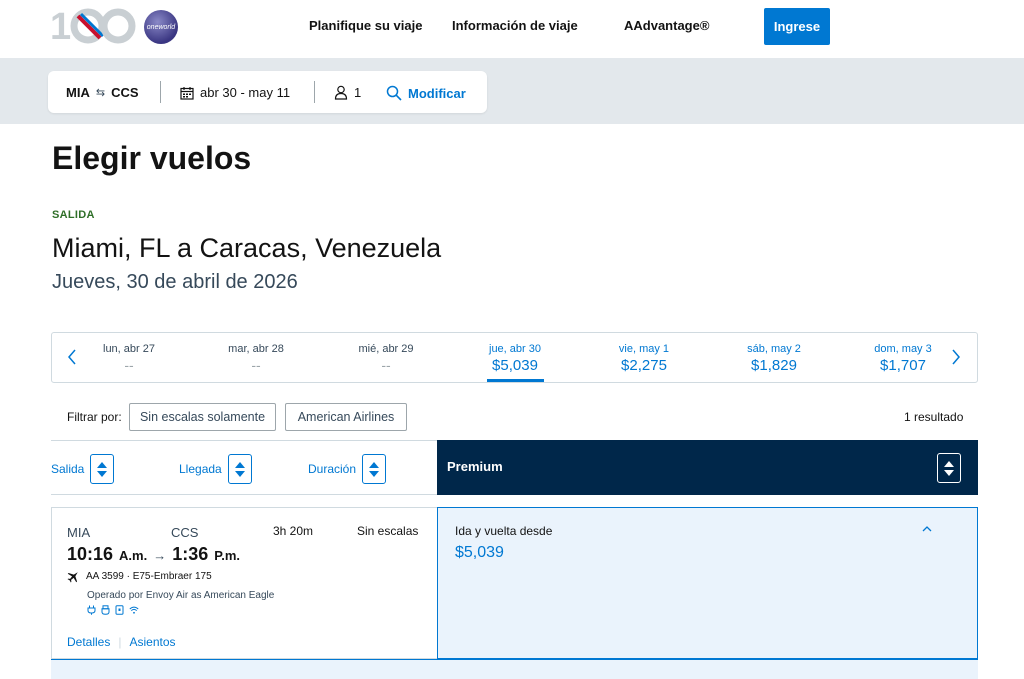 The width and height of the screenshot is (1024, 679). Describe the element at coordinates (956, 357) in the screenshot. I see `chevron-right-icon` at that location.